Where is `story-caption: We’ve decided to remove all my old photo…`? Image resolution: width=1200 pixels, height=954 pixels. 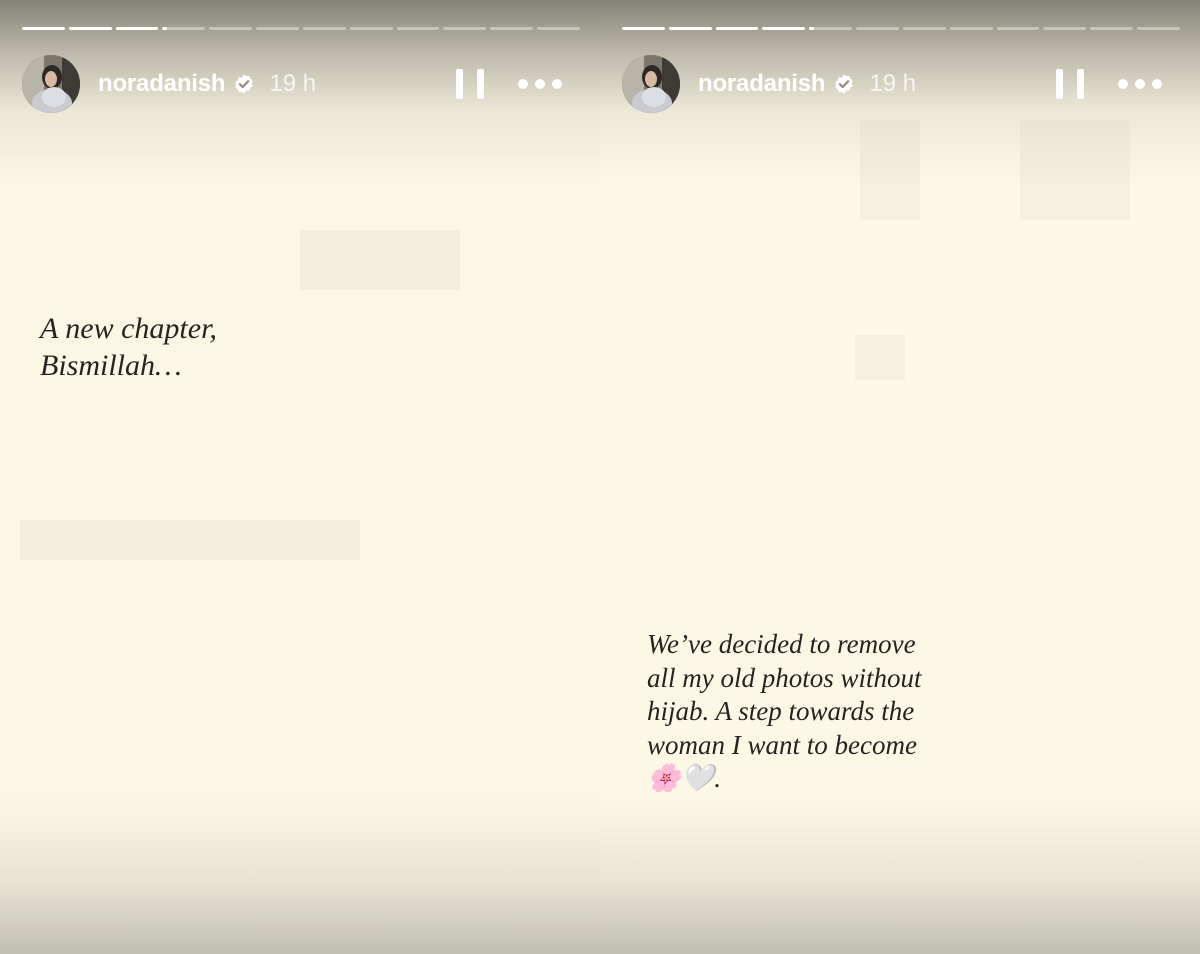
story-caption: We’ve decided to remove all my old photo… is located at coordinates (784, 711).